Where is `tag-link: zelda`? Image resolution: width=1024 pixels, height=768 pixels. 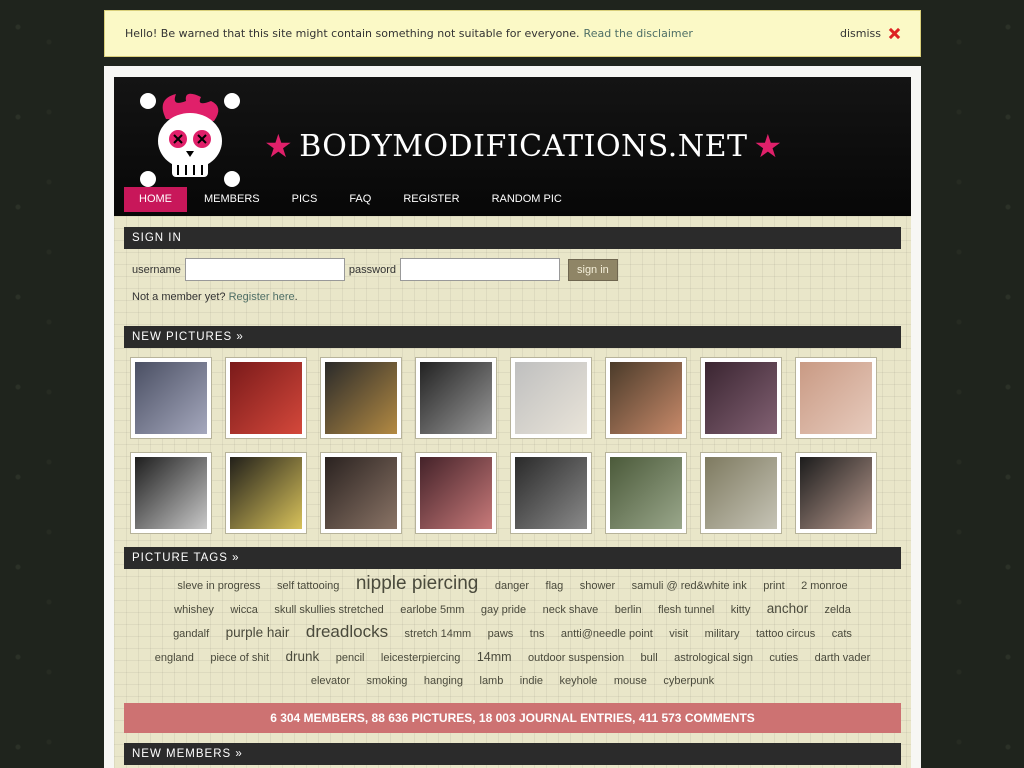
tag-link: zelda is located at coordinates (838, 610).